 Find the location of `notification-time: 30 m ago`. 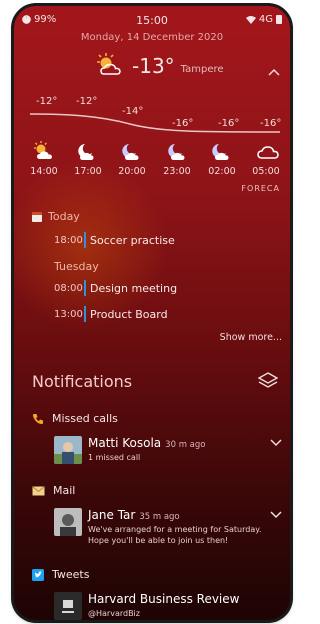

notification-time: 30 m ago is located at coordinates (185, 445).